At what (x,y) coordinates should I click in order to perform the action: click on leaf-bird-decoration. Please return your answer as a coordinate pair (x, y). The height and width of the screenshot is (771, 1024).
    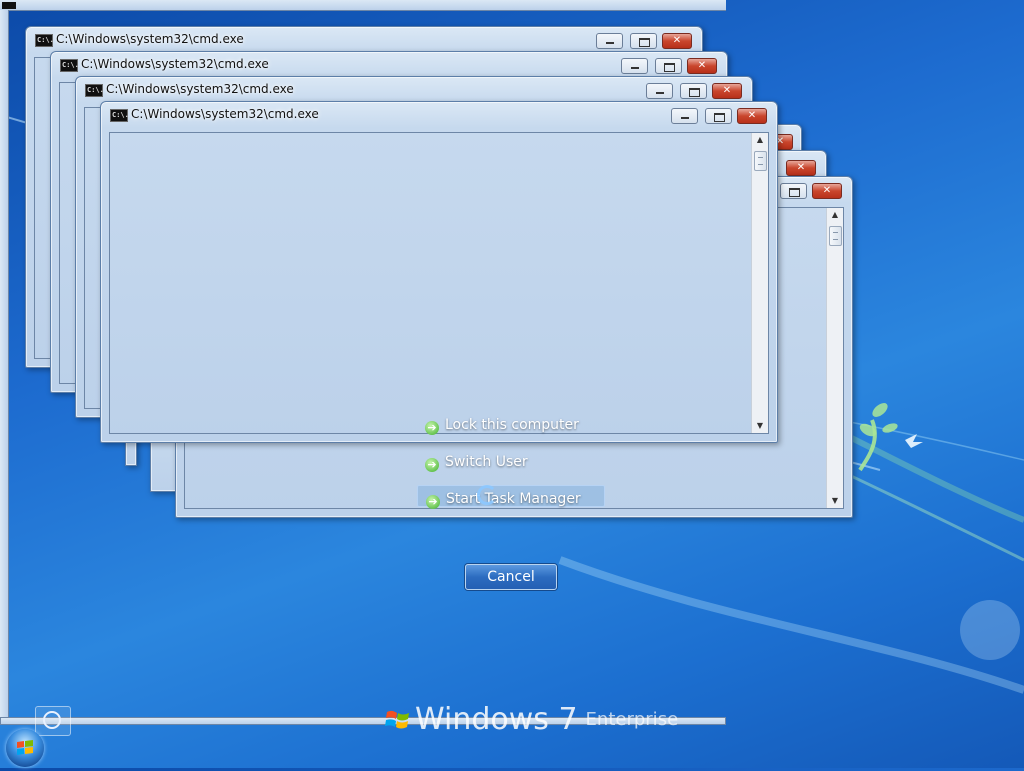
    Looking at the image, I should click on (890, 437).